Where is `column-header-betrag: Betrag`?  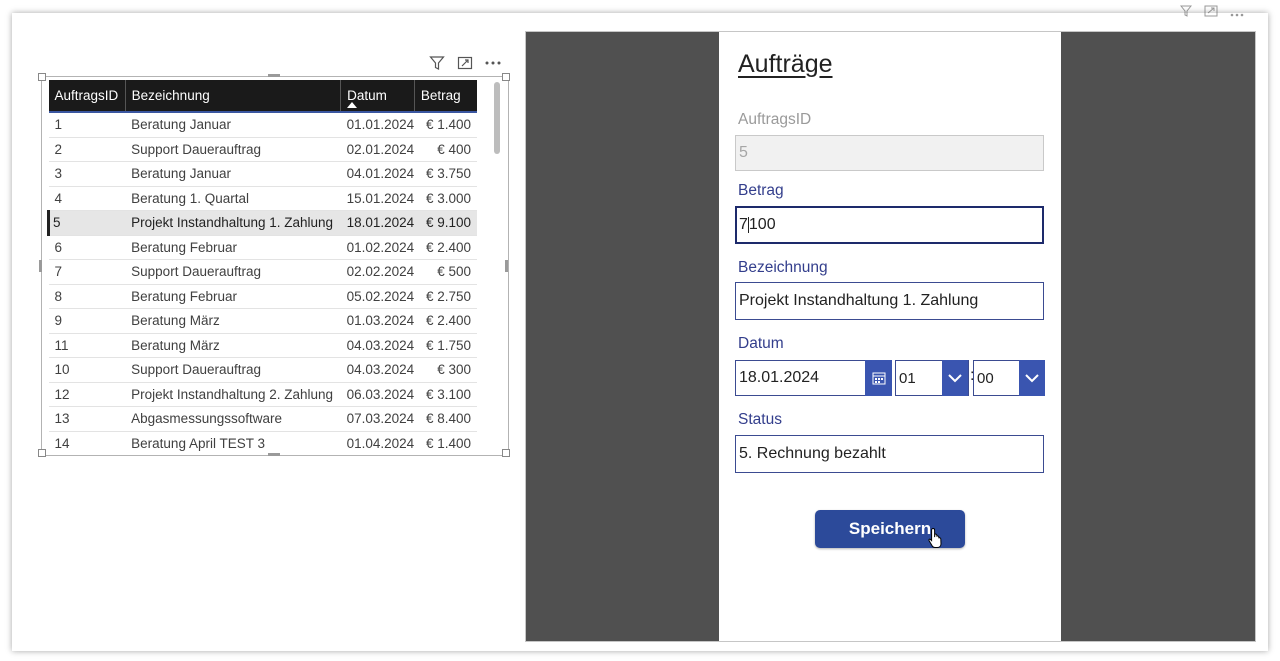
column-header-betrag: Betrag is located at coordinates (445, 96).